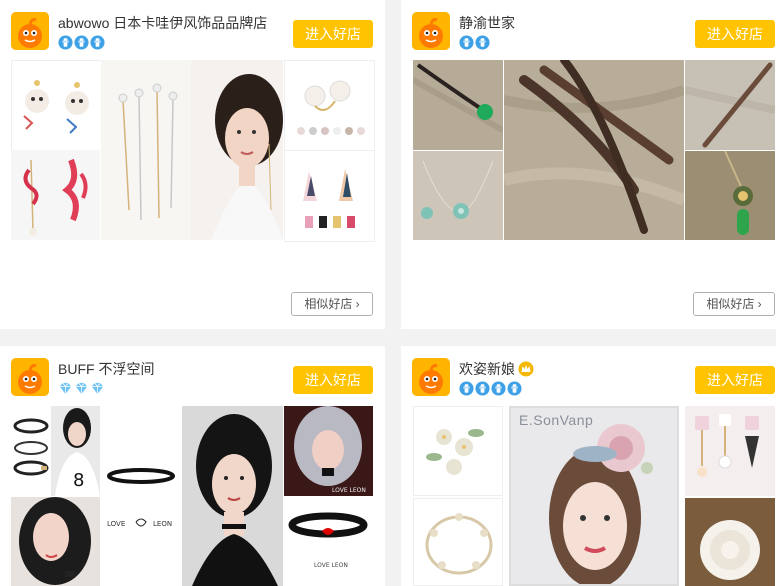  What do you see at coordinates (730, 451) in the screenshot?
I see `drop-earrings-photo` at bounding box center [730, 451].